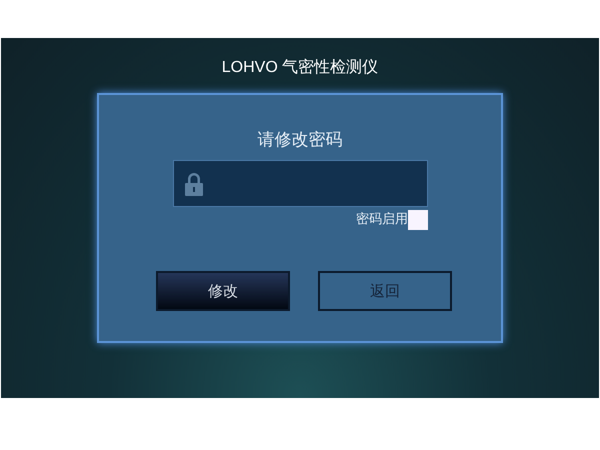  What do you see at coordinates (223, 291) in the screenshot?
I see `modify-button: 修改` at bounding box center [223, 291].